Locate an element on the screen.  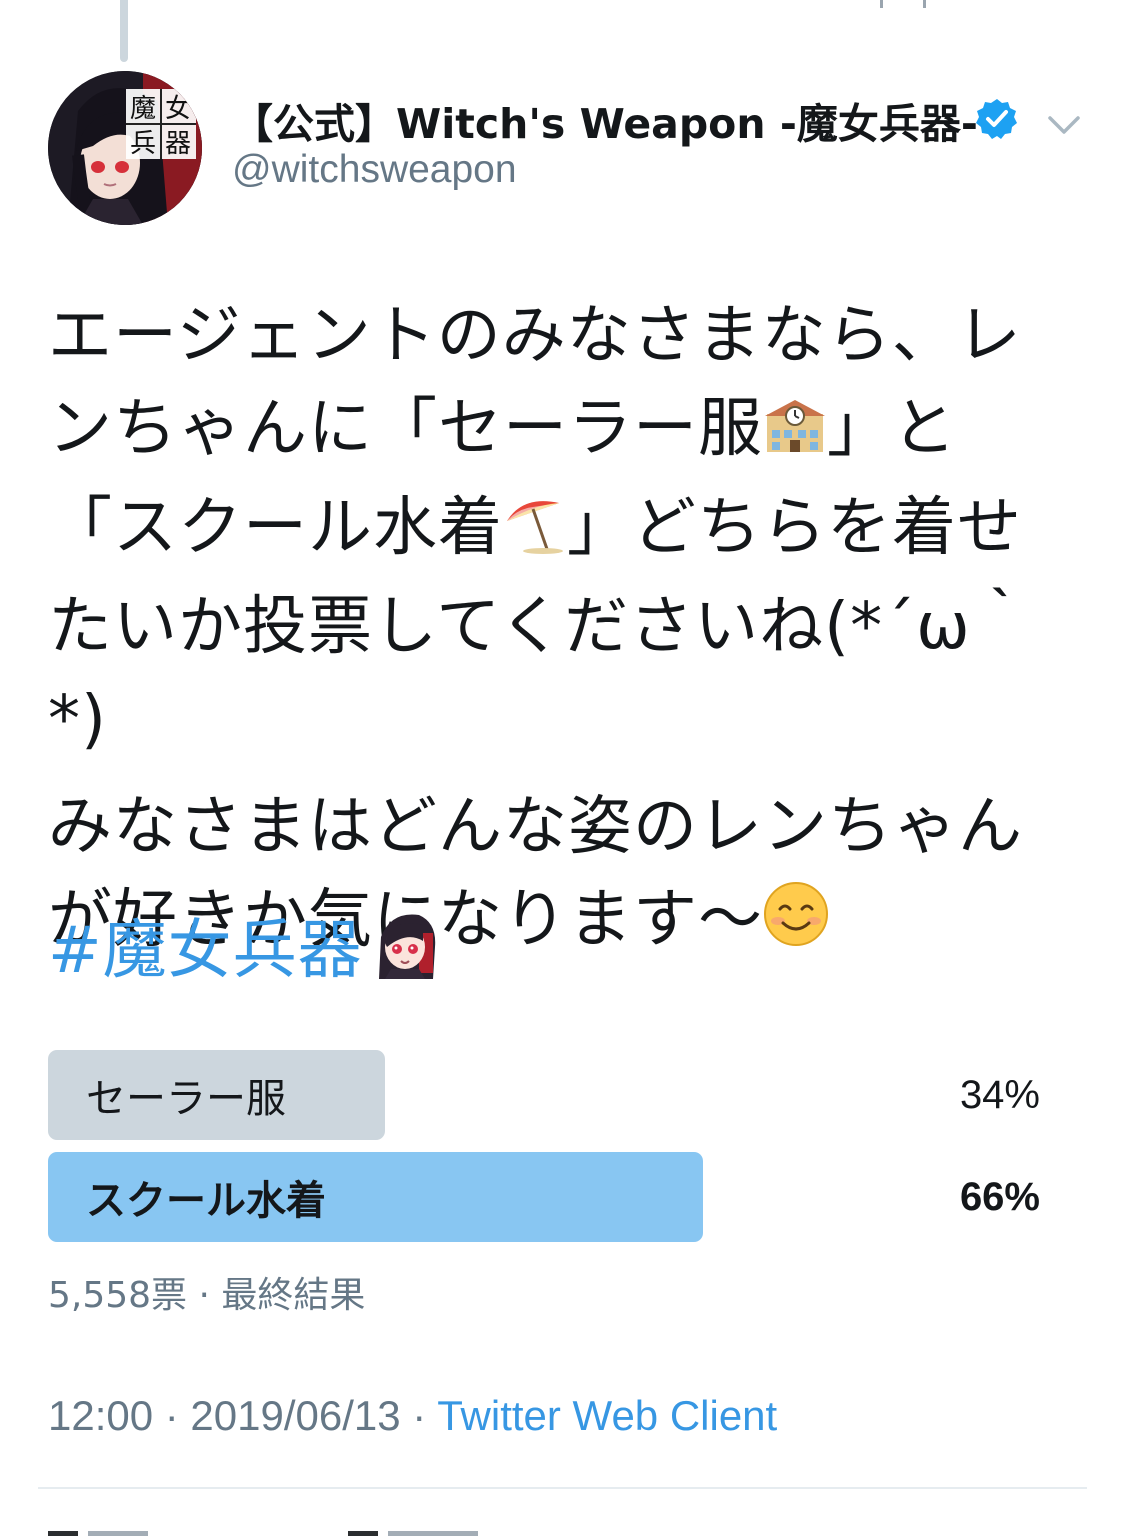
tweet-timestamp: 12:00 · 2019/06/13 · is located at coordinates (242, 1415).